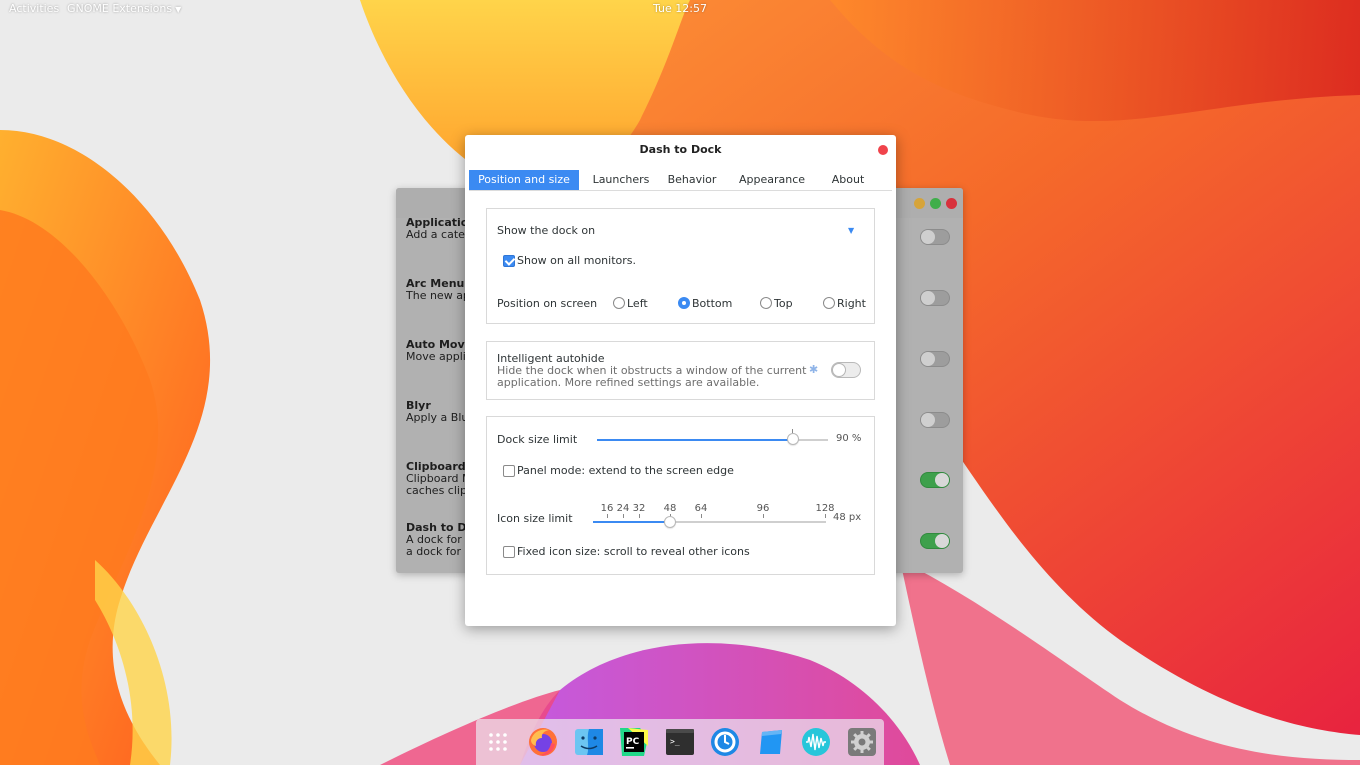 The height and width of the screenshot is (765, 1360). Describe the element at coordinates (639, 508) in the screenshot. I see `tick-label: 32` at that location.